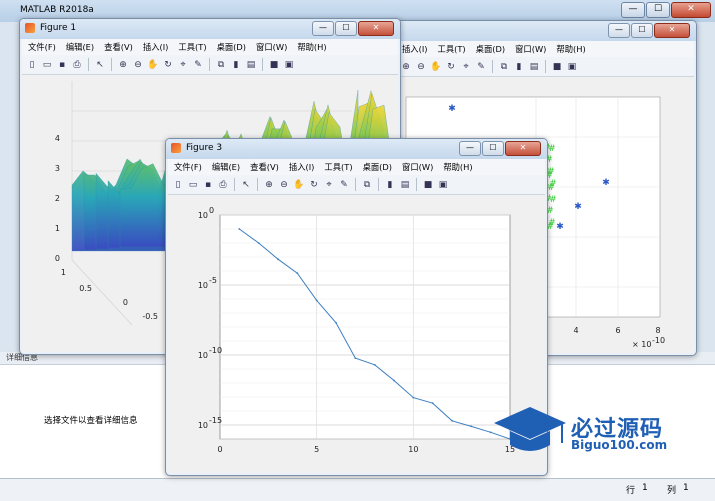 The width and height of the screenshot is (715, 501). Describe the element at coordinates (672, 30) in the screenshot. I see `figure2-close-button: ✕` at that location.